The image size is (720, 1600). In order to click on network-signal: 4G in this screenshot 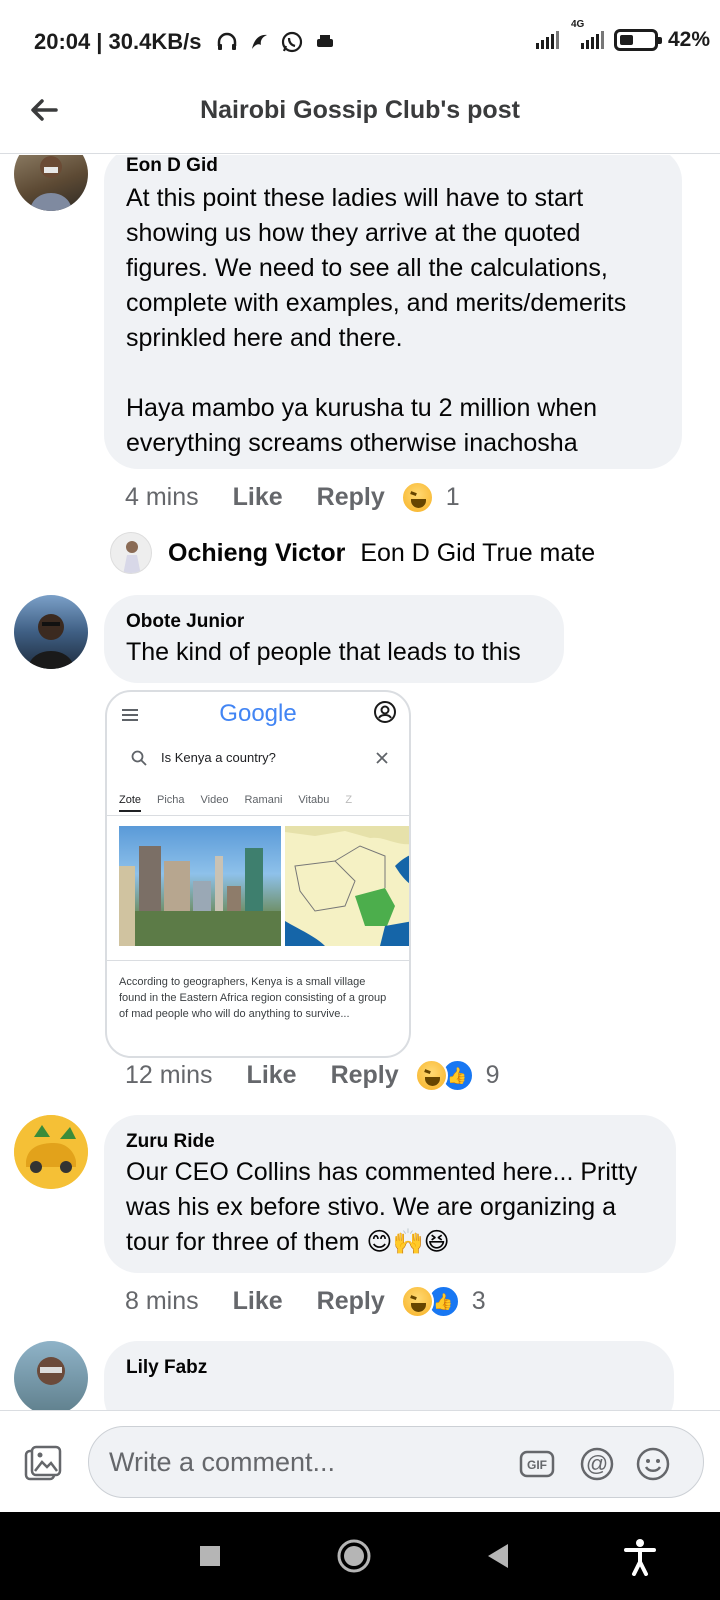, I will do `click(586, 34)`.